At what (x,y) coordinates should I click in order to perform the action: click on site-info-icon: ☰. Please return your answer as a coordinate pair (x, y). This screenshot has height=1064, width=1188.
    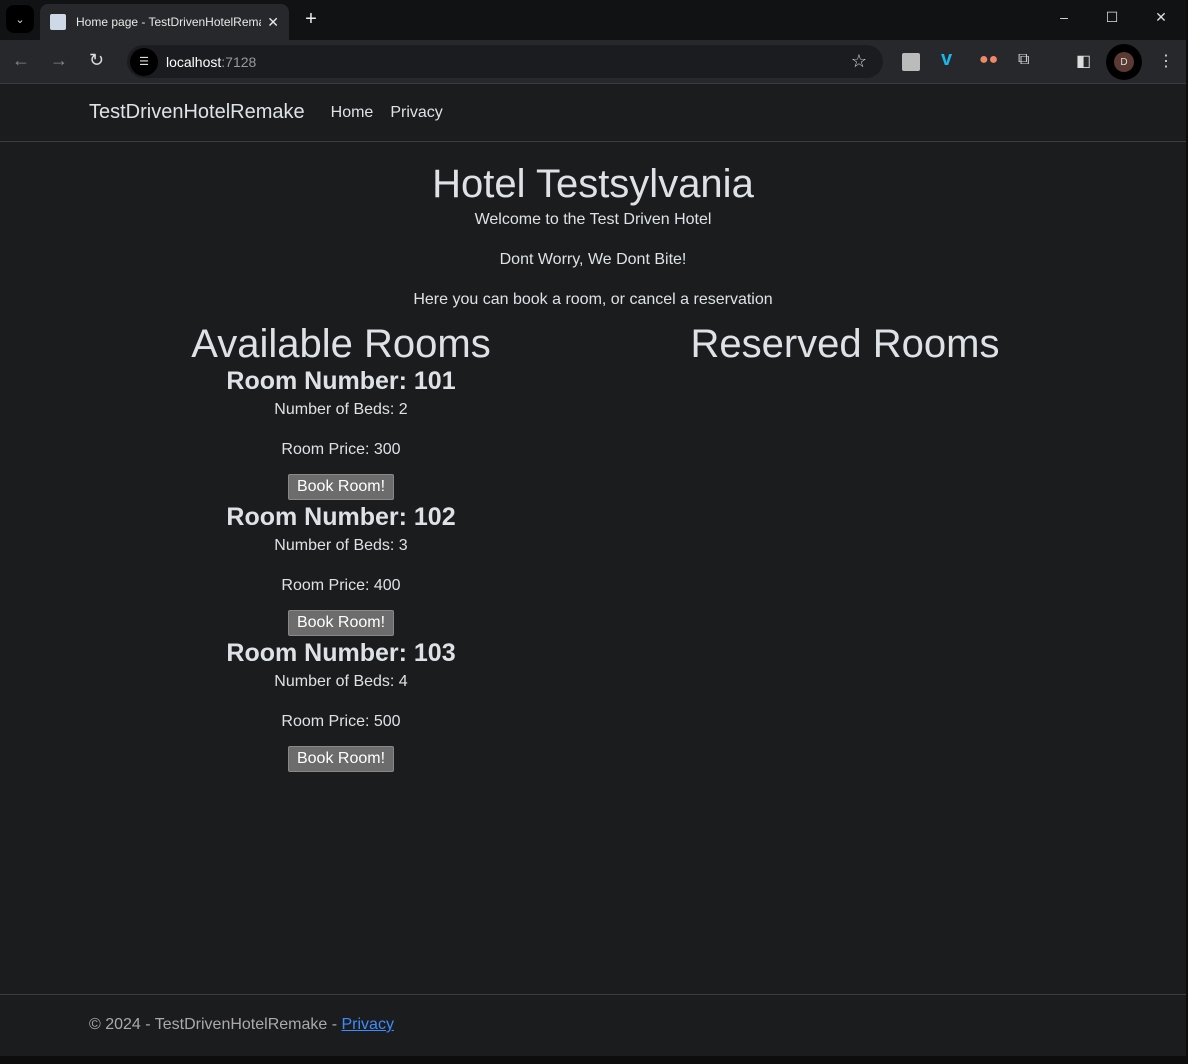
    Looking at the image, I should click on (144, 61).